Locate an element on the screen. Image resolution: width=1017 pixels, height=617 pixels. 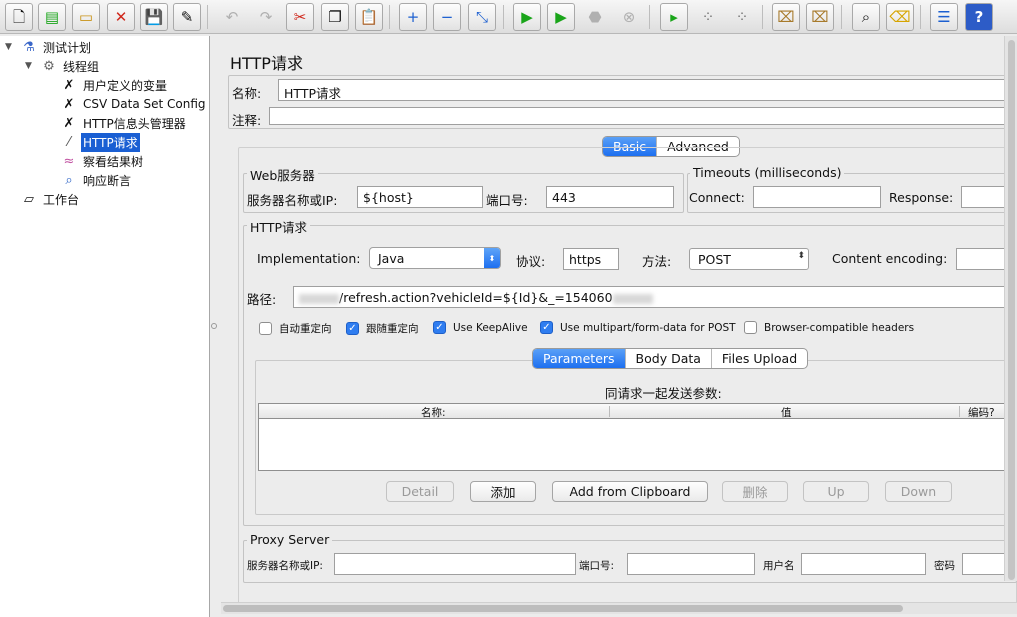
stop-icon: ⬣ is located at coordinates (595, 17).